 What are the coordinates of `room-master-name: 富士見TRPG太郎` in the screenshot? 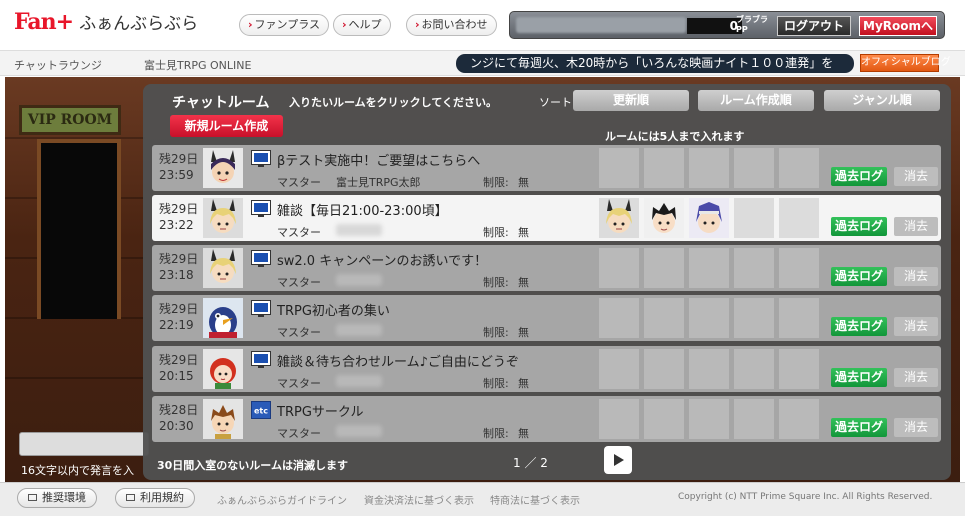 It's located at (378, 182).